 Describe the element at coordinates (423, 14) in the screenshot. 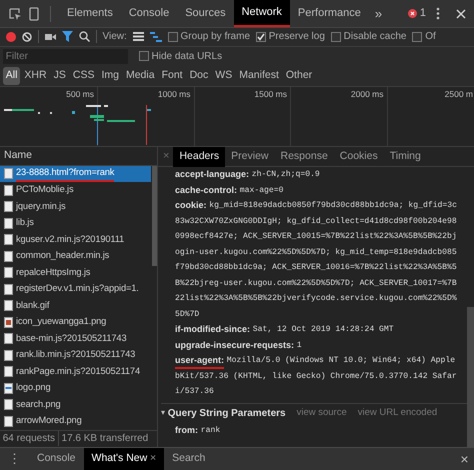

I see `error-count: 1` at that location.